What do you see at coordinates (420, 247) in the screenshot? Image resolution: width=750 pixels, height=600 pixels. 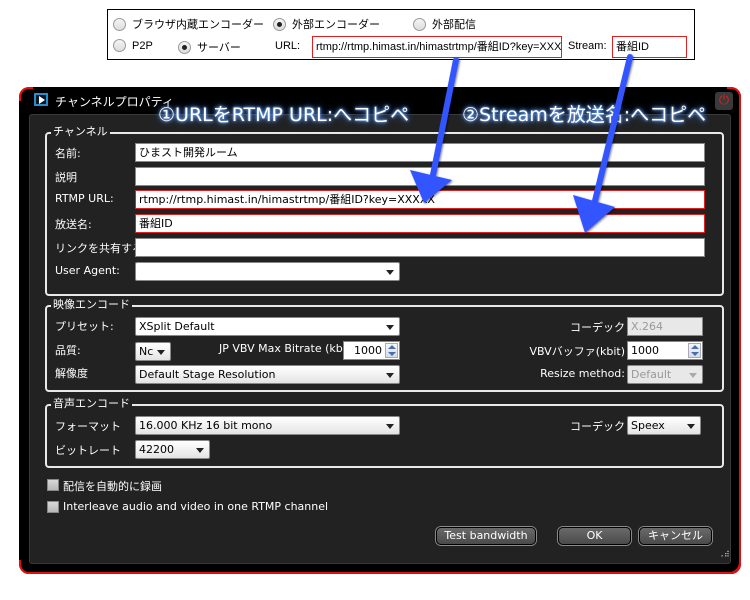 I see `share-link-input` at bounding box center [420, 247].